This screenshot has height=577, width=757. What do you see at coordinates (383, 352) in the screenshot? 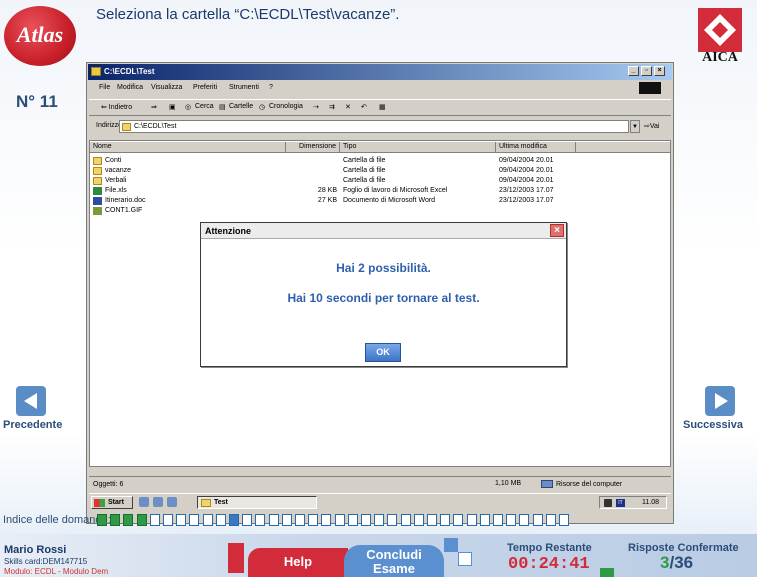
I see `dialog-ok-button: OK` at bounding box center [383, 352].